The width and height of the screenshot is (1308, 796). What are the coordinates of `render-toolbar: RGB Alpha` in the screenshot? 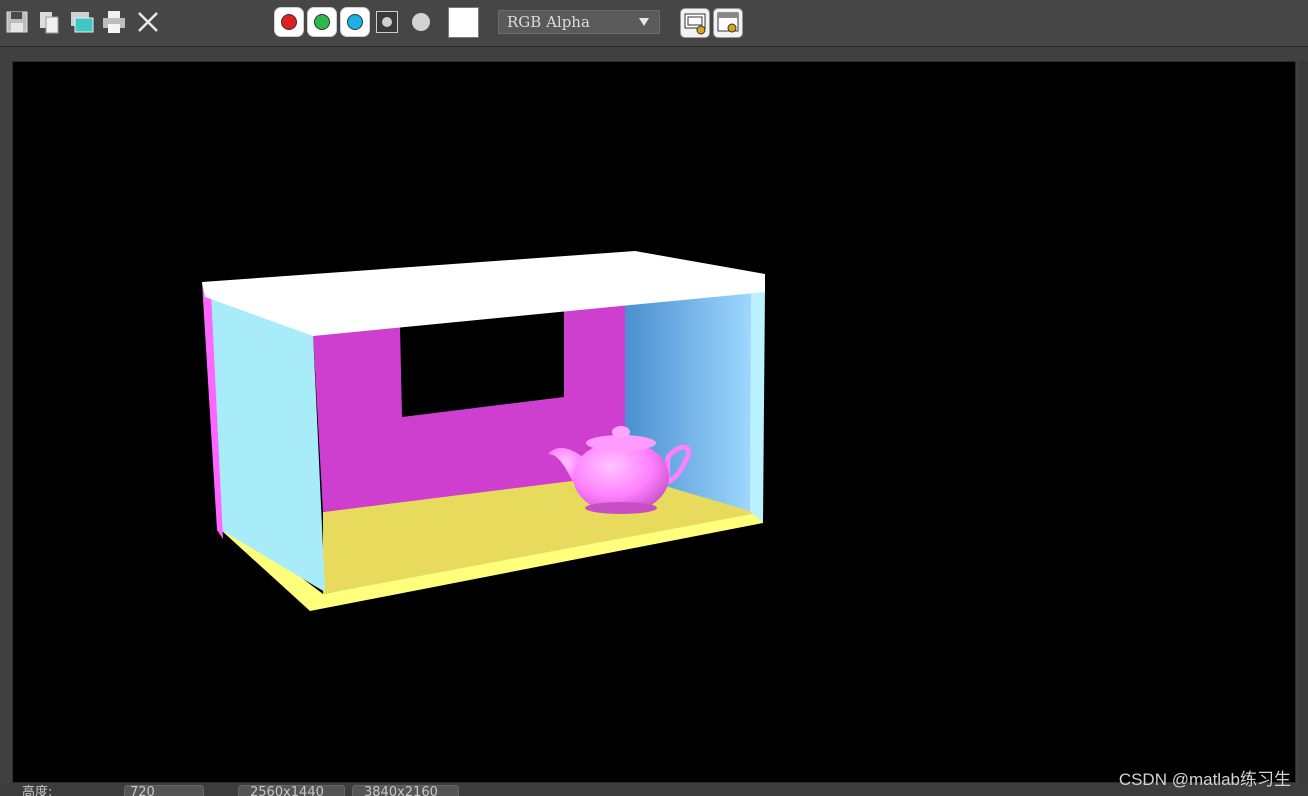 It's located at (654, 23).